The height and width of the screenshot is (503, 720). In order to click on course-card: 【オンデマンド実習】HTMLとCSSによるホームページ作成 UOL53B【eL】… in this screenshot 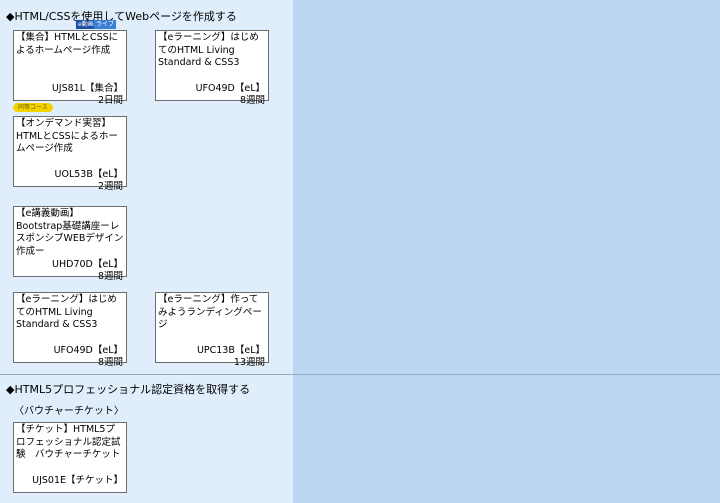, I will do `click(70, 154)`.